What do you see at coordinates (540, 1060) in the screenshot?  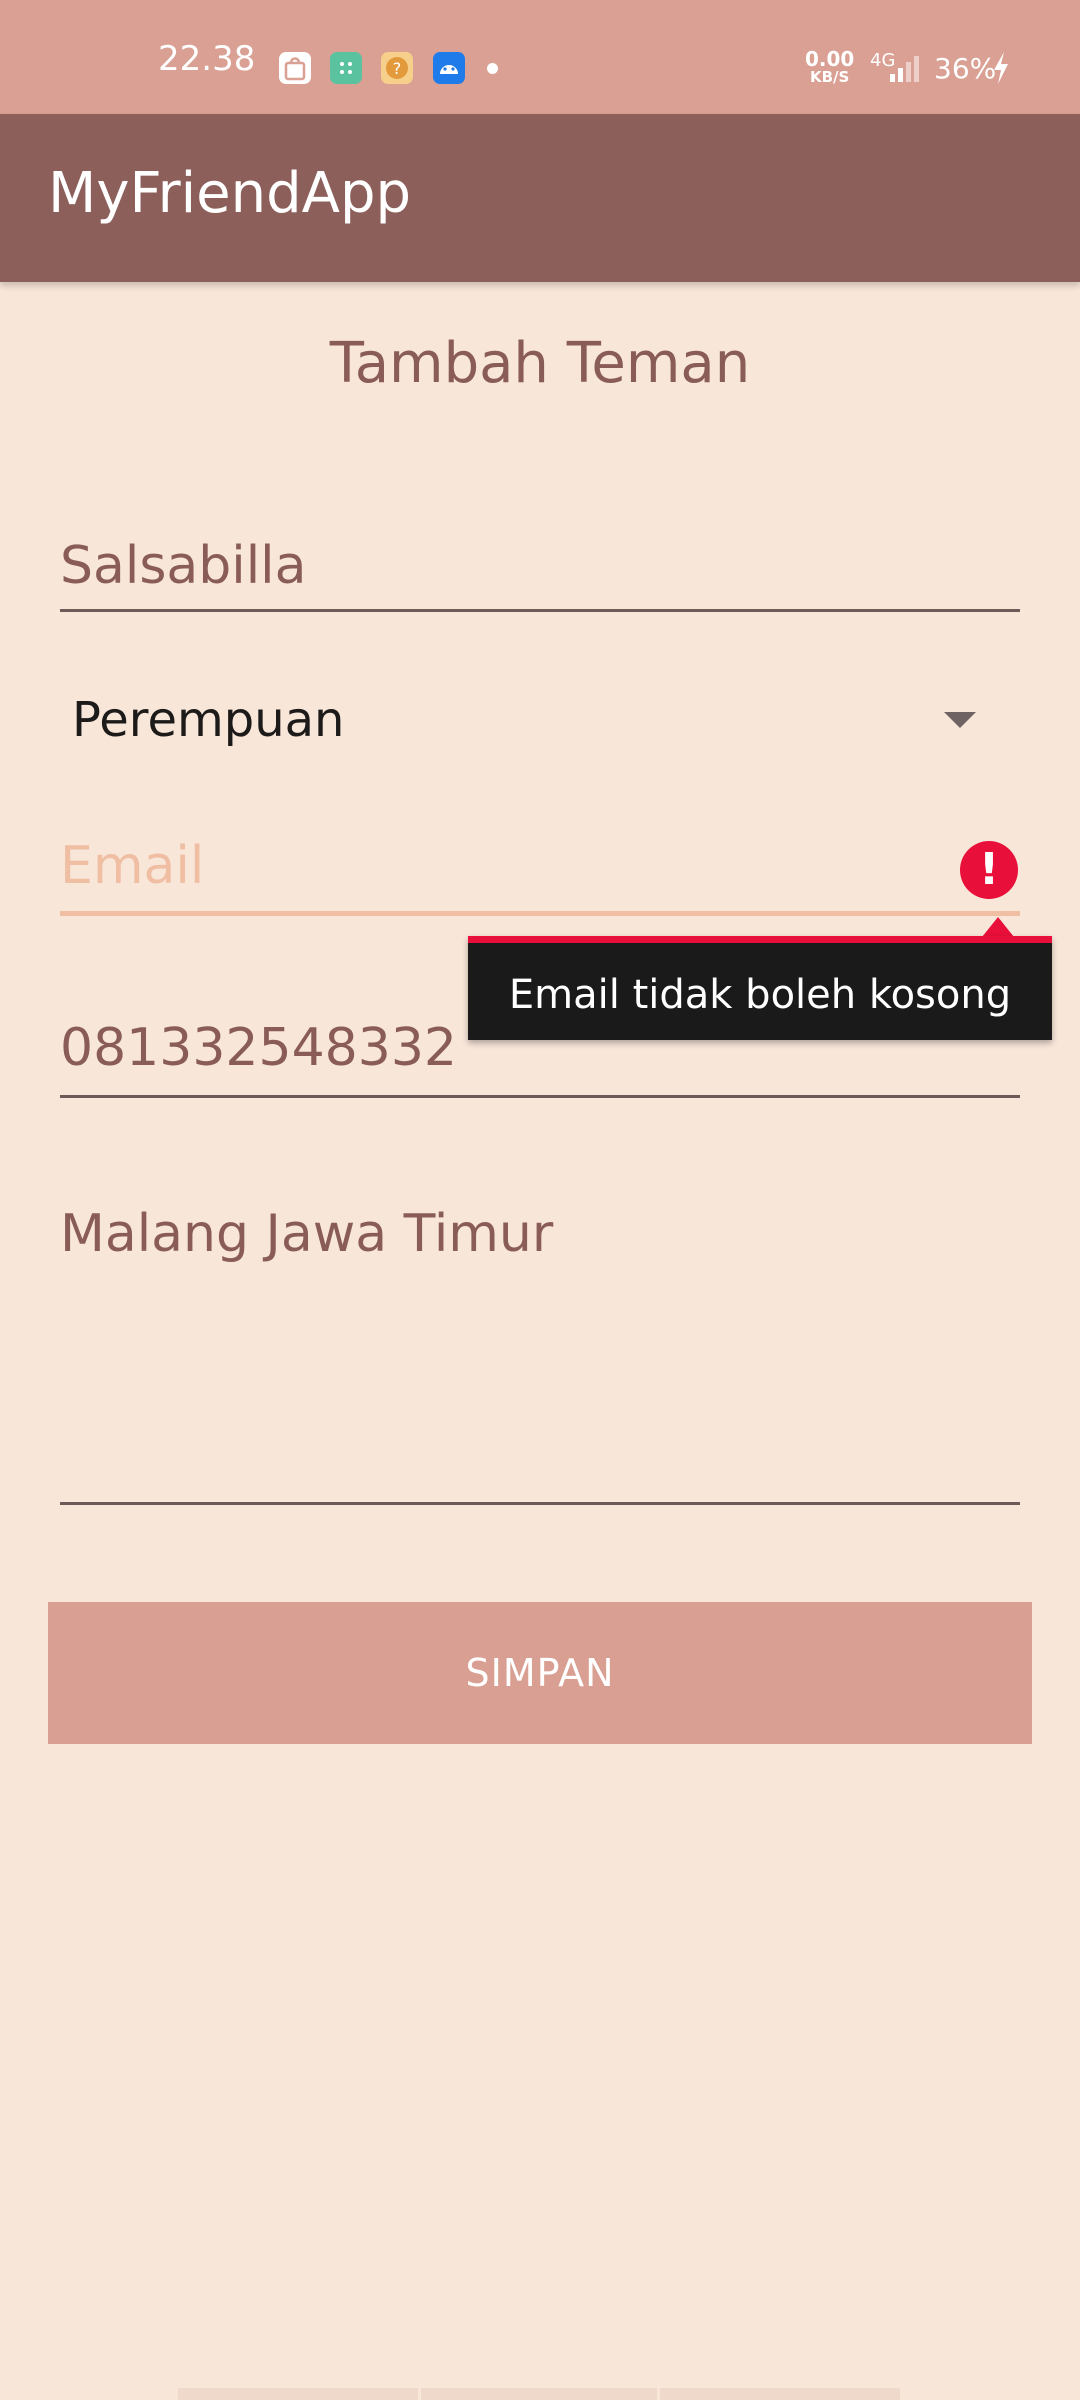 I see `phone-field: 081332548332` at bounding box center [540, 1060].